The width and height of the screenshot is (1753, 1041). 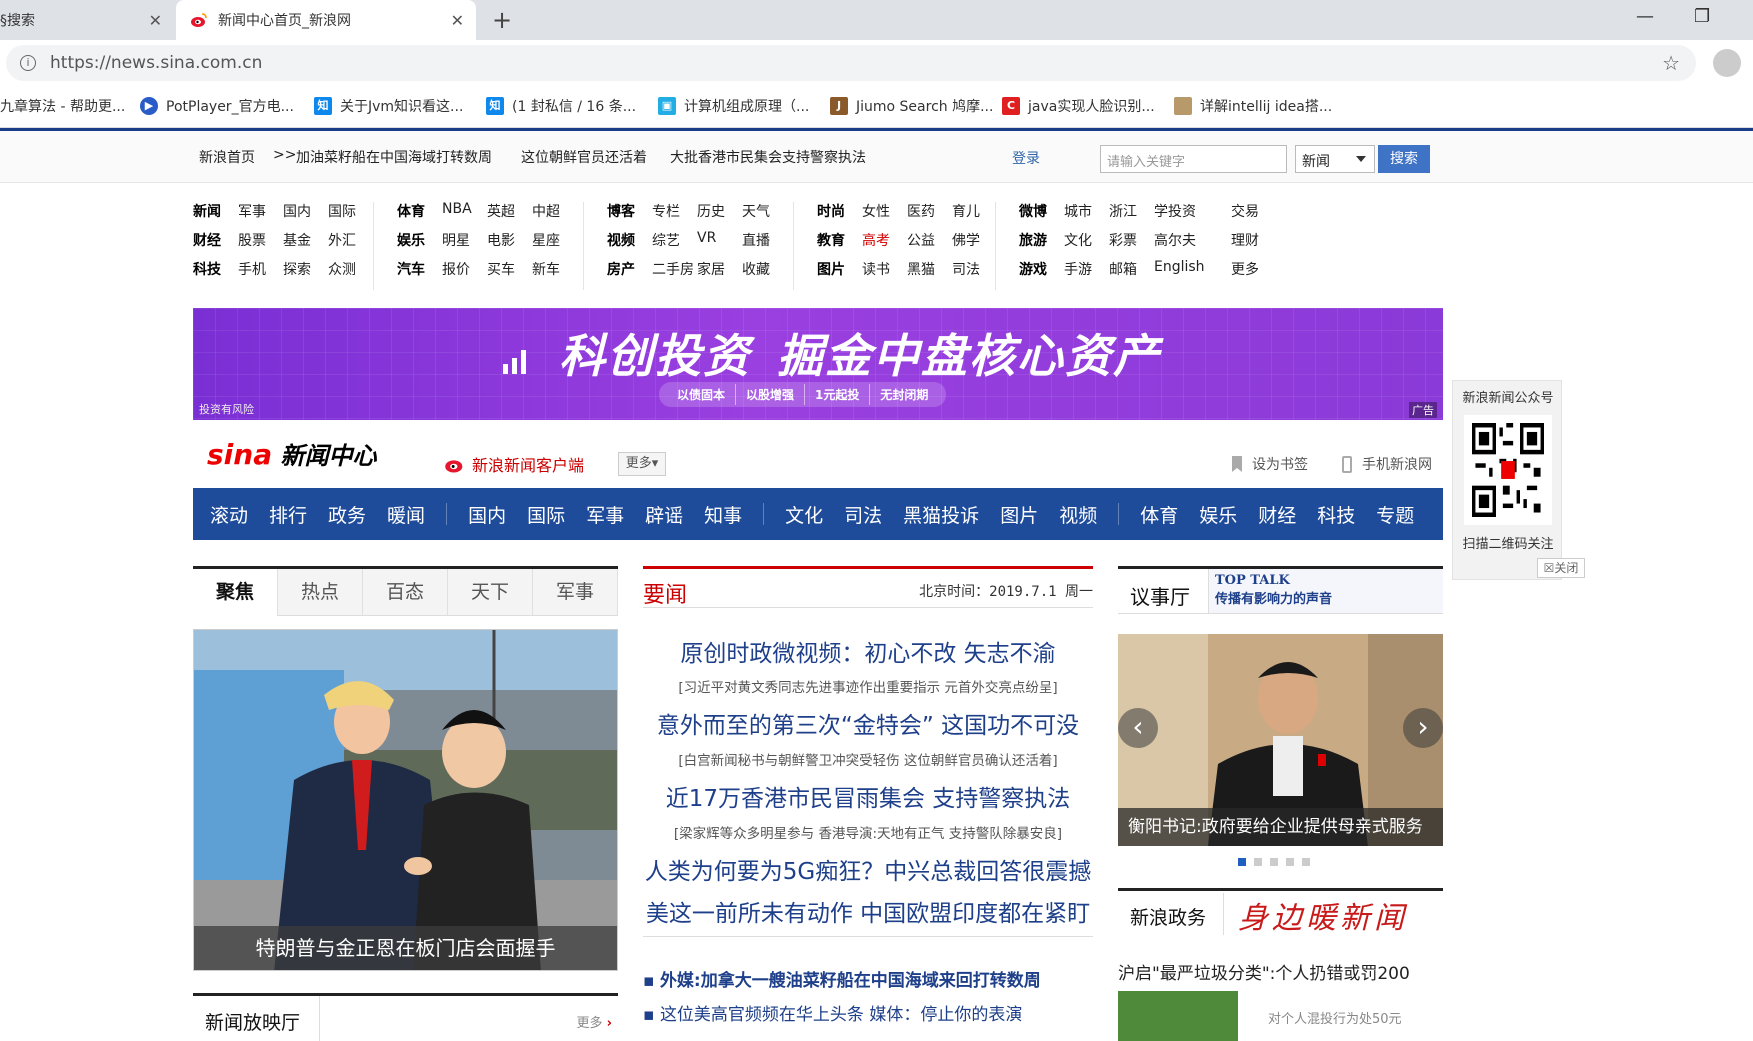 What do you see at coordinates (1078, 269) in the screenshot?
I see `channel-link: 手游` at bounding box center [1078, 269].